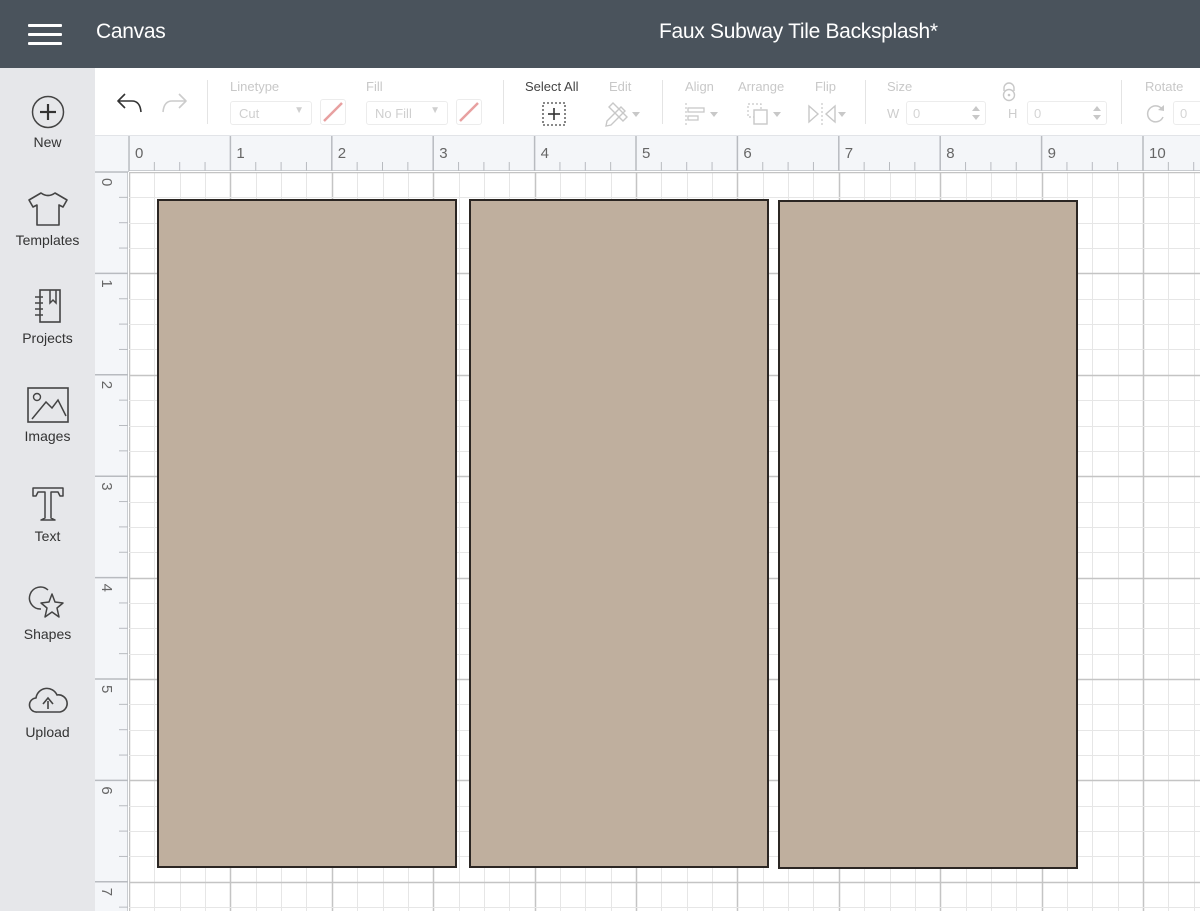  Describe the element at coordinates (1013, 113) in the screenshot. I see `height-label: H` at that location.